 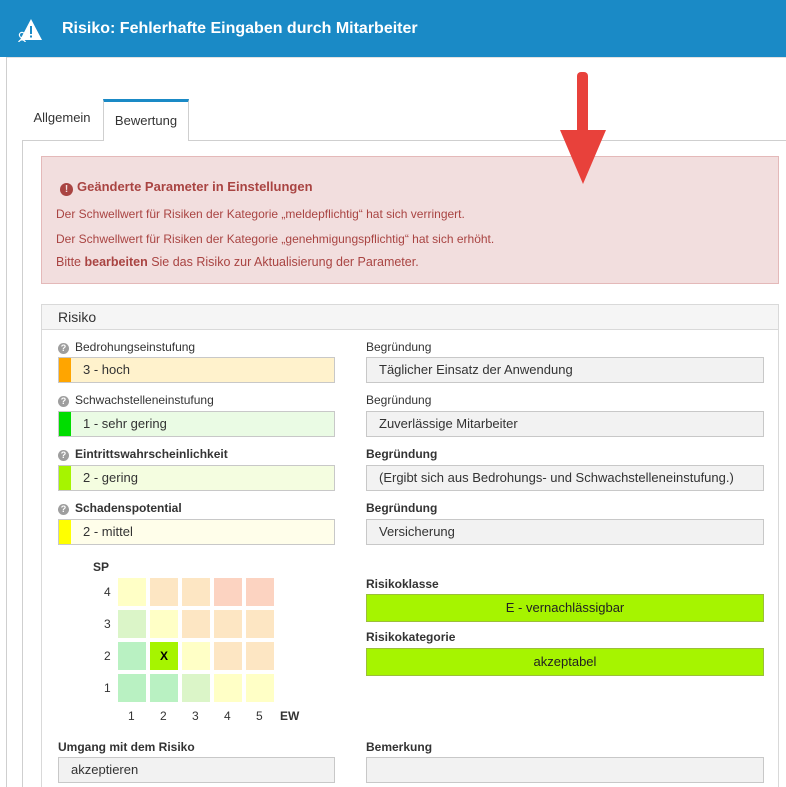 What do you see at coordinates (135, 347) in the screenshot?
I see `threat-label: Bedrohungseinstufung` at bounding box center [135, 347].